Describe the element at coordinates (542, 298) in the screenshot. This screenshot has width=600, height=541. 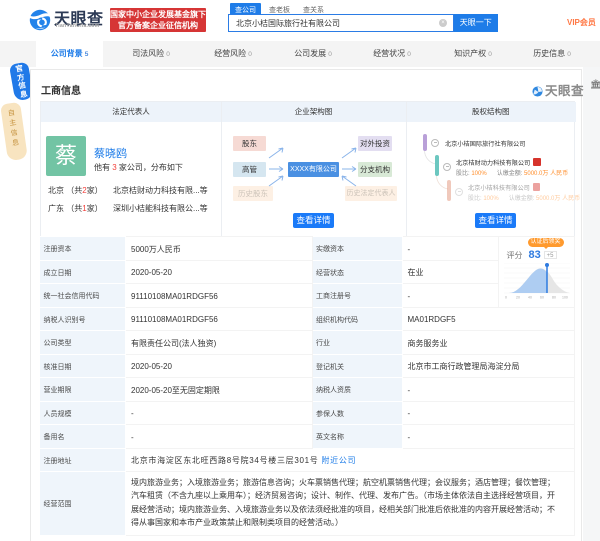
I see `svg-text: 60` at that location.